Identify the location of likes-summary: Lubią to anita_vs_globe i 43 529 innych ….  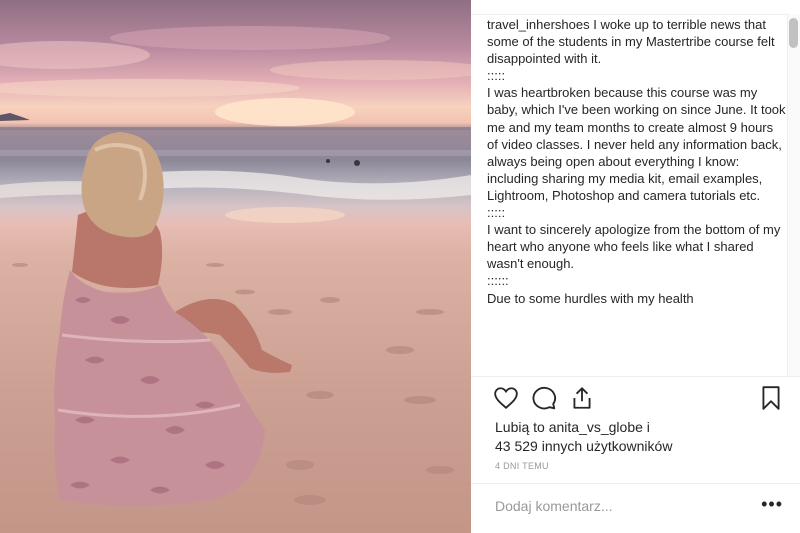
(583, 437).